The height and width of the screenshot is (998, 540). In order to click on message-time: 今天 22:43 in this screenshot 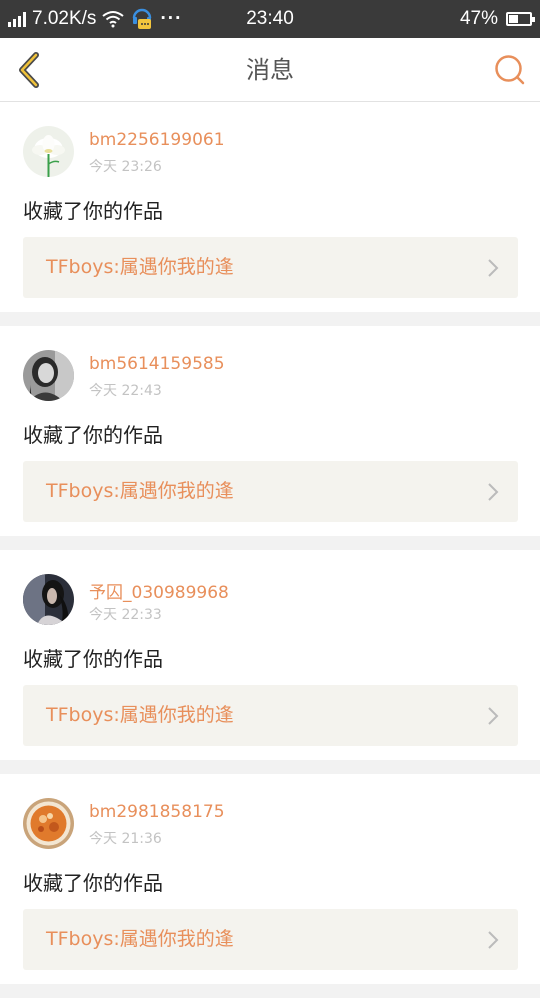, I will do `click(125, 391)`.